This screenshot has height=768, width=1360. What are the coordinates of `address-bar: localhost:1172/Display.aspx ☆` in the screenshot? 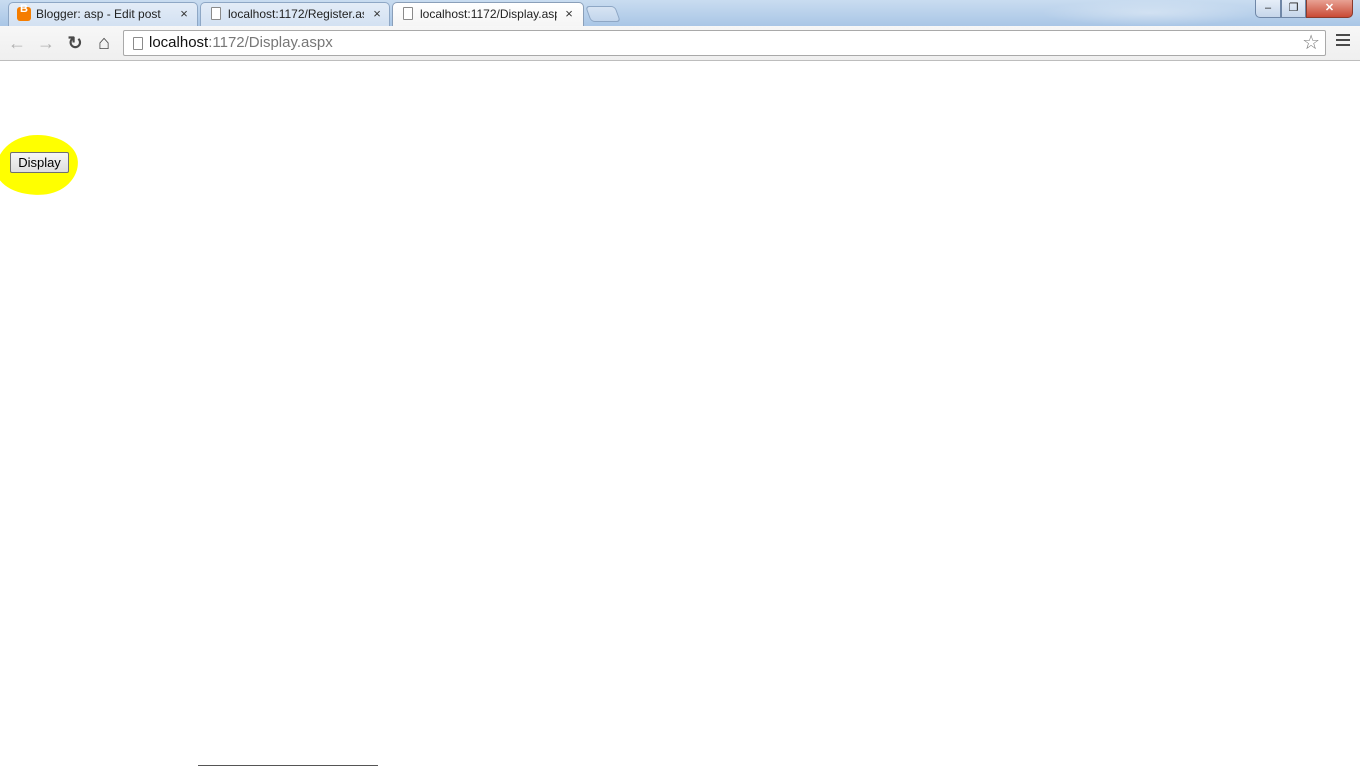 It's located at (724, 43).